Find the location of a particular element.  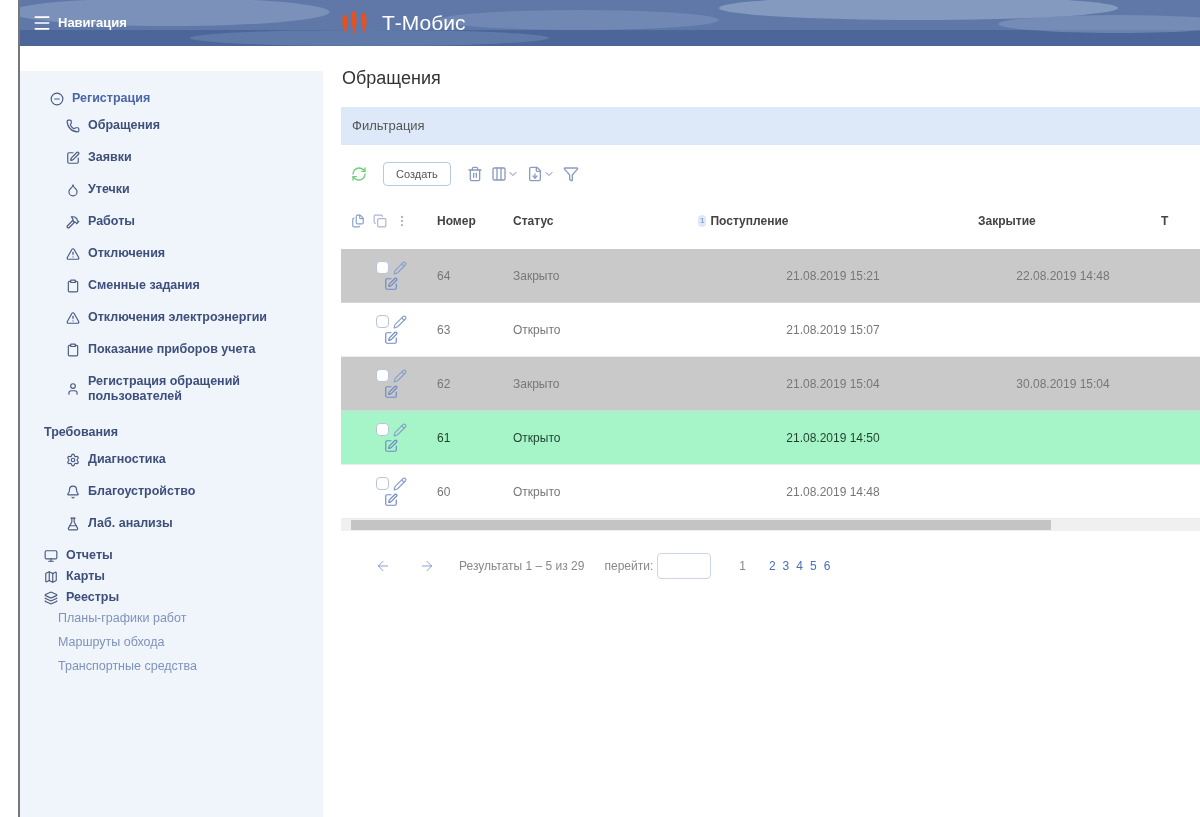

page-title: Обращения is located at coordinates (391, 78).